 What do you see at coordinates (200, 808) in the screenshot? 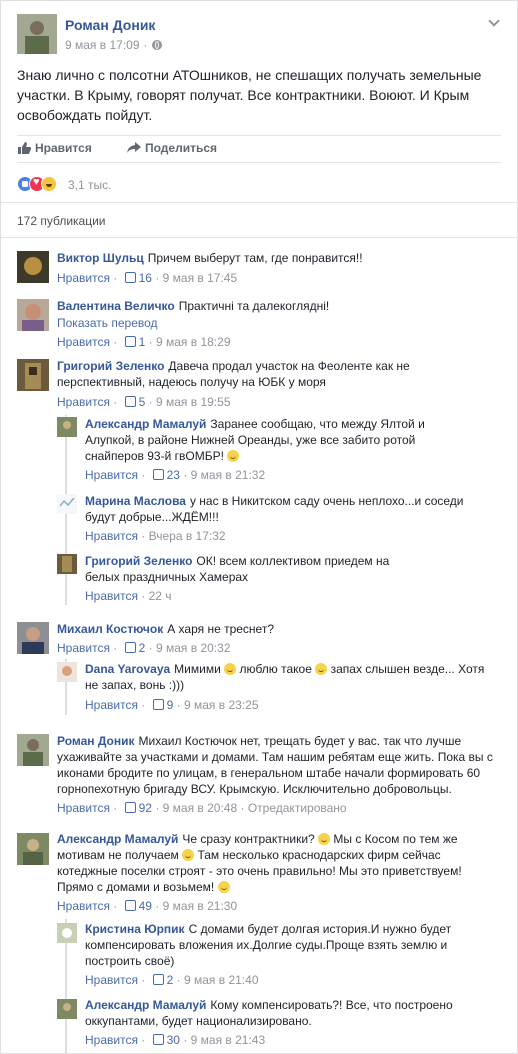
I see `comment-time: 9 мая в 20:48` at bounding box center [200, 808].